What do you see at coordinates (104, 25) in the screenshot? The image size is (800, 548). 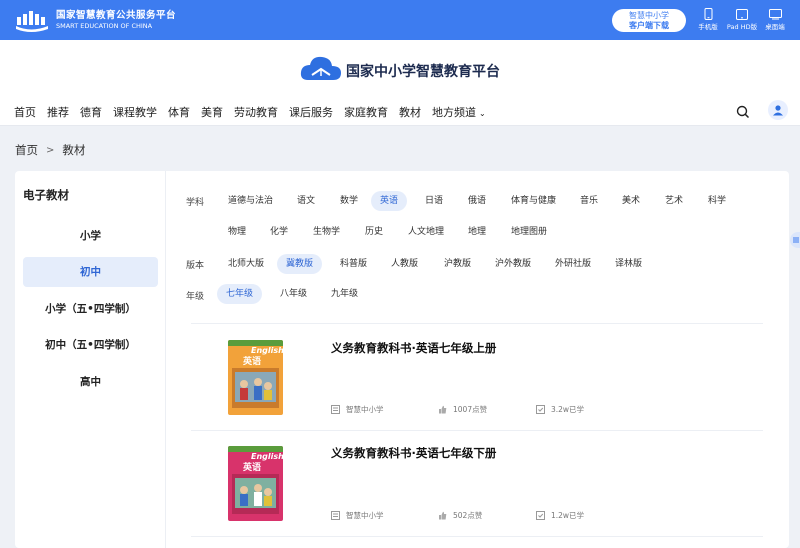 I see `brand-en-name: SMART EDUCATION OF CHINA` at bounding box center [104, 25].